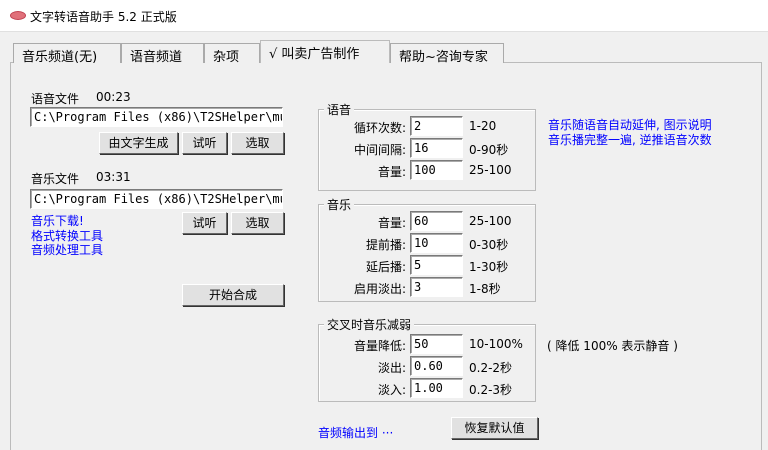 The width and height of the screenshot is (768, 450). I want to click on audio-output-link: 音频输出到 ···, so click(355, 432).